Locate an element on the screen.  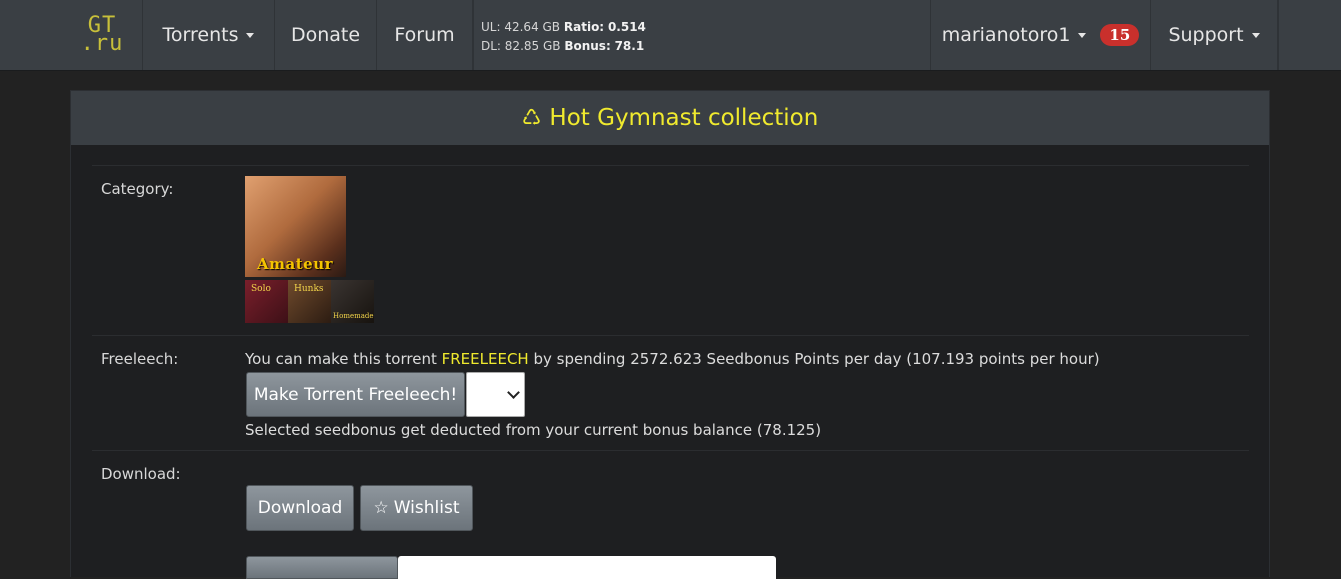
nav-support-label: Support is located at coordinates (1206, 35).